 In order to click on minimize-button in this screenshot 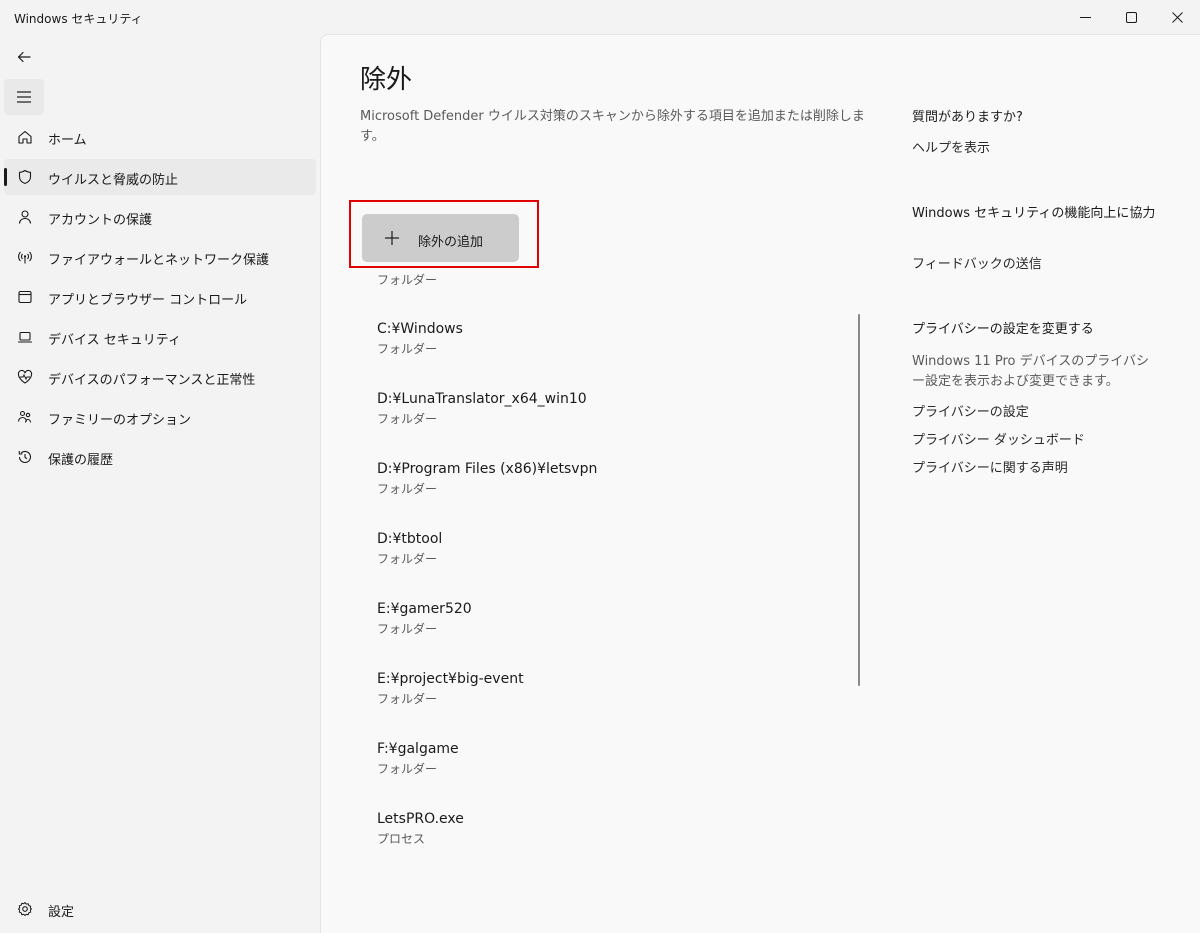, I will do `click(1085, 17)`.